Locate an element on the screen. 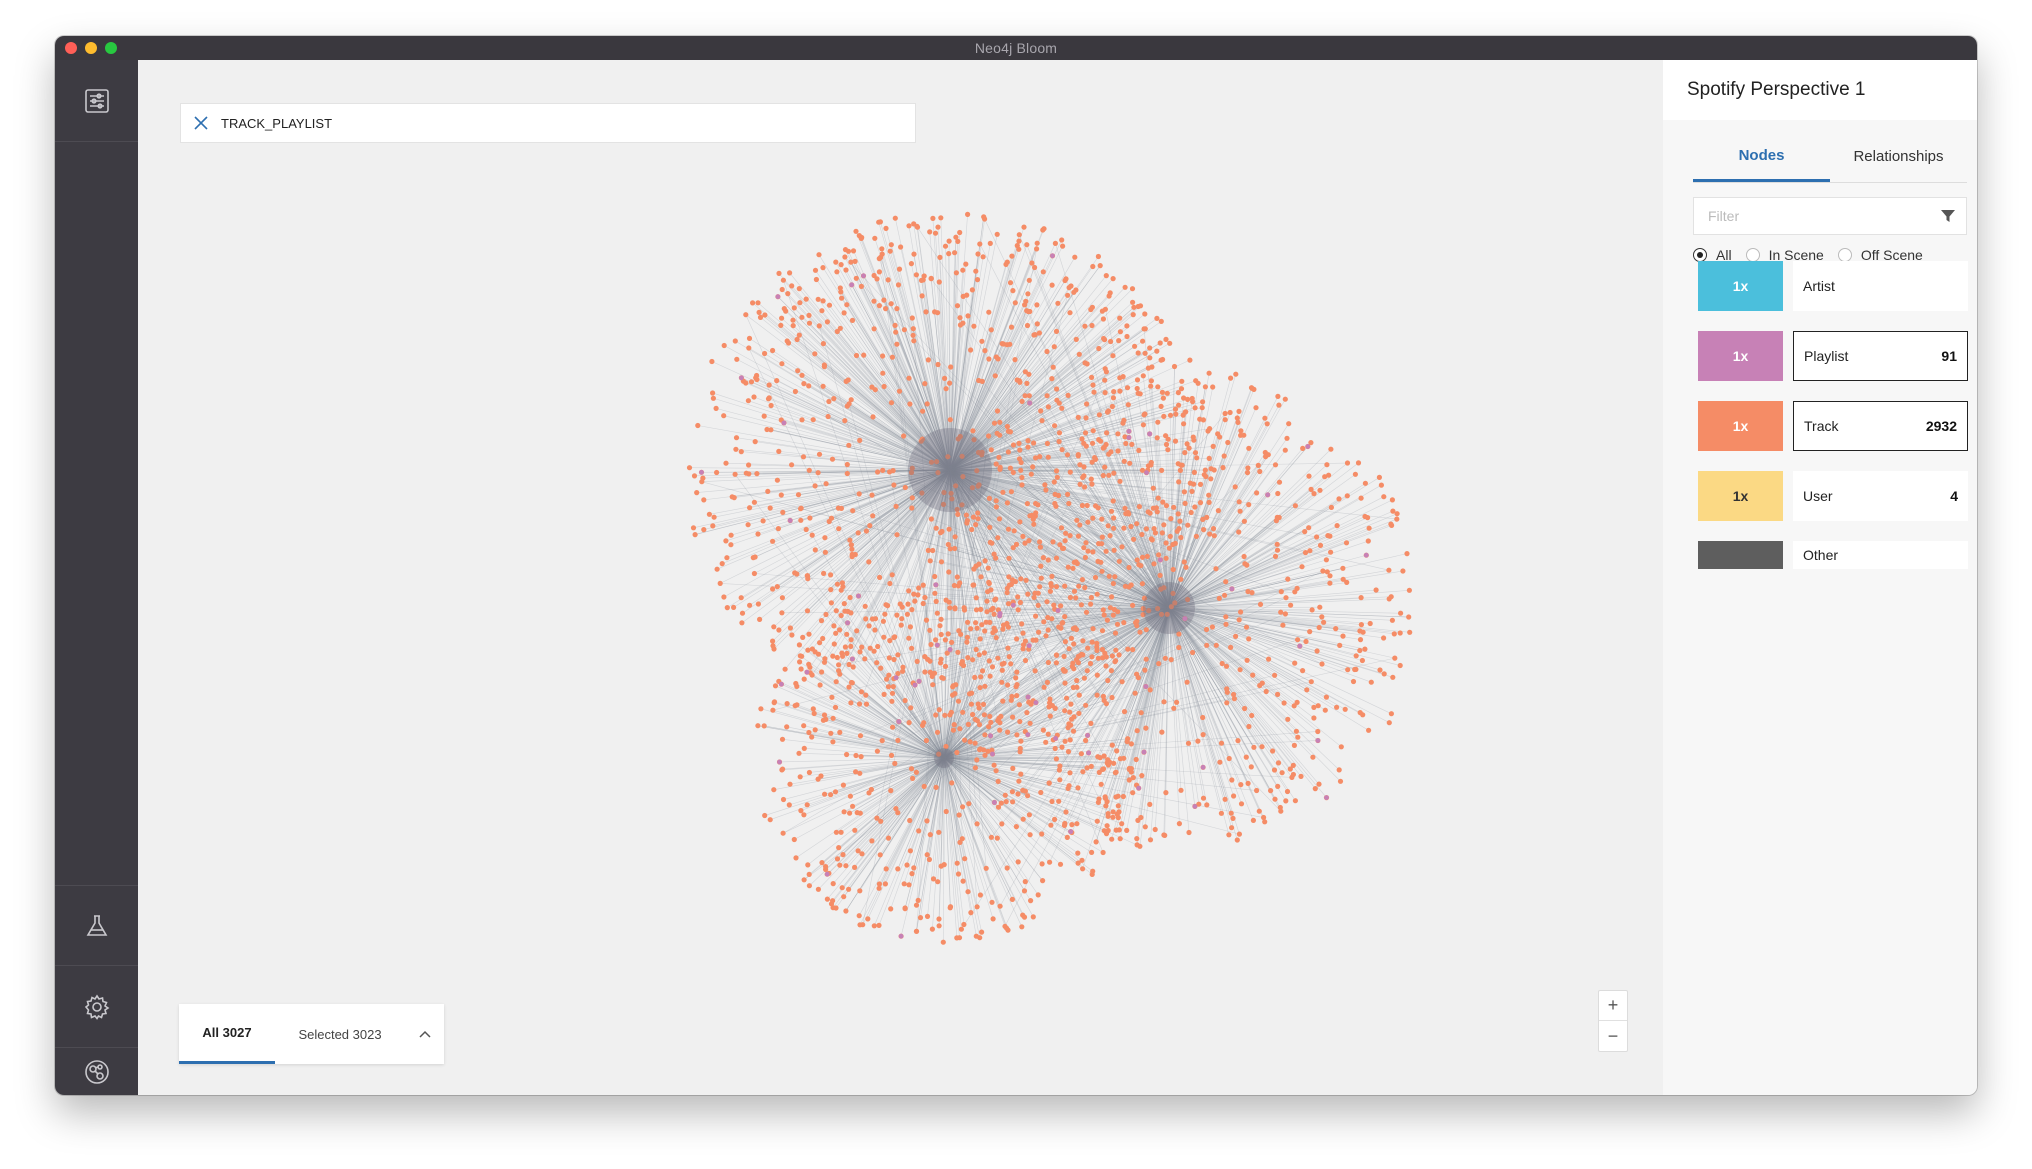 Image resolution: width=2032 pixels, height=1169 pixels. category-label-other: Other is located at coordinates (1880, 555).